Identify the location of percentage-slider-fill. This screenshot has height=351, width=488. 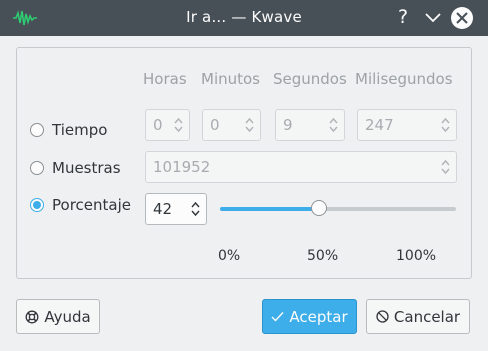
(270, 209).